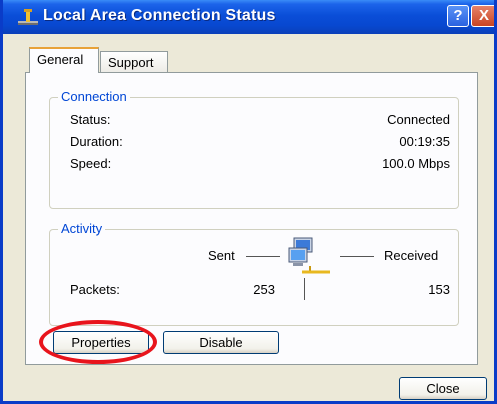  Describe the element at coordinates (439, 289) in the screenshot. I see `packets-received-value: 153` at that location.